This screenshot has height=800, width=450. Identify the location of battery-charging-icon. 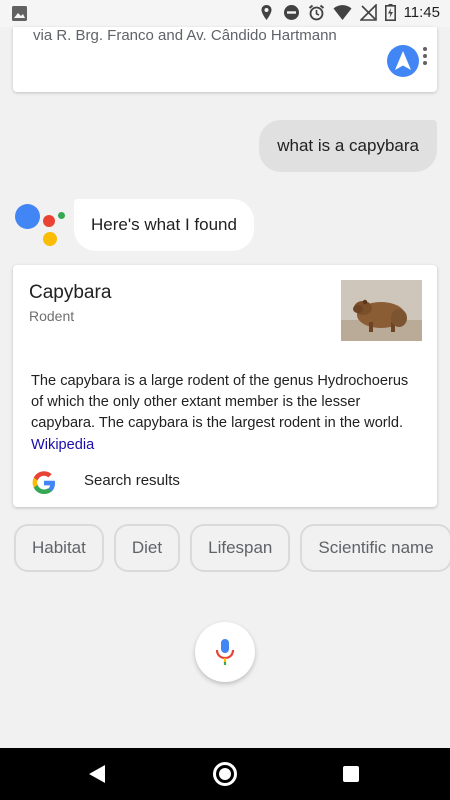
(390, 12).